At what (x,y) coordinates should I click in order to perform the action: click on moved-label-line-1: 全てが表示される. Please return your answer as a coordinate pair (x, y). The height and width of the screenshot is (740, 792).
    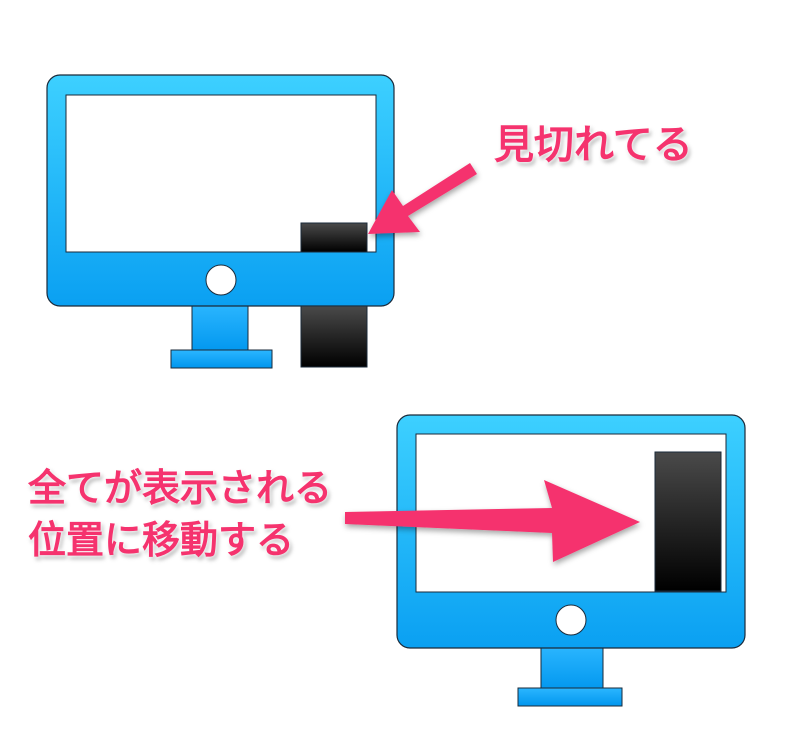
    Looking at the image, I should click on (180, 488).